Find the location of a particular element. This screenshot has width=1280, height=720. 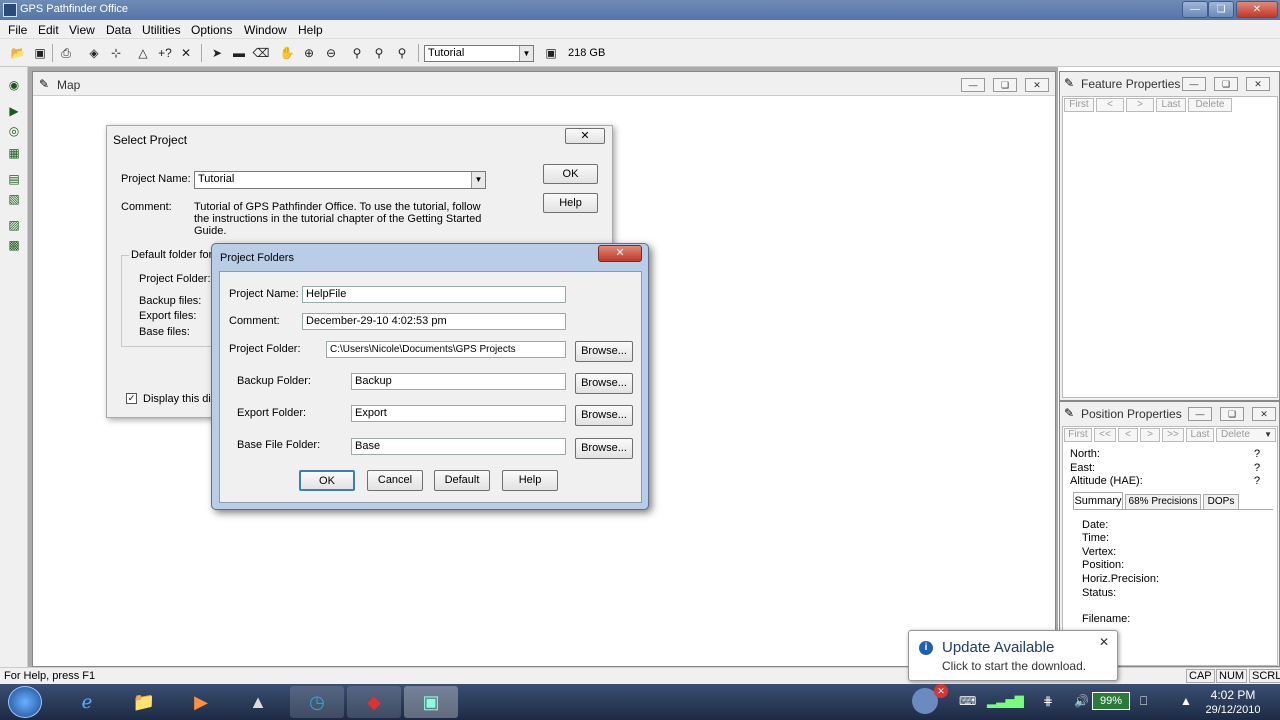

skype-icon: ◷ is located at coordinates (317, 702).